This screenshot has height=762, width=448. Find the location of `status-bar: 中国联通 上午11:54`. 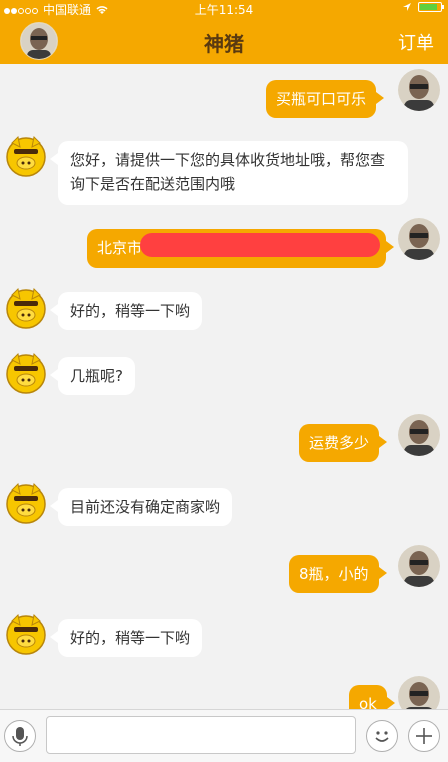

status-bar: 中国联通 上午11:54 is located at coordinates (224, 9).